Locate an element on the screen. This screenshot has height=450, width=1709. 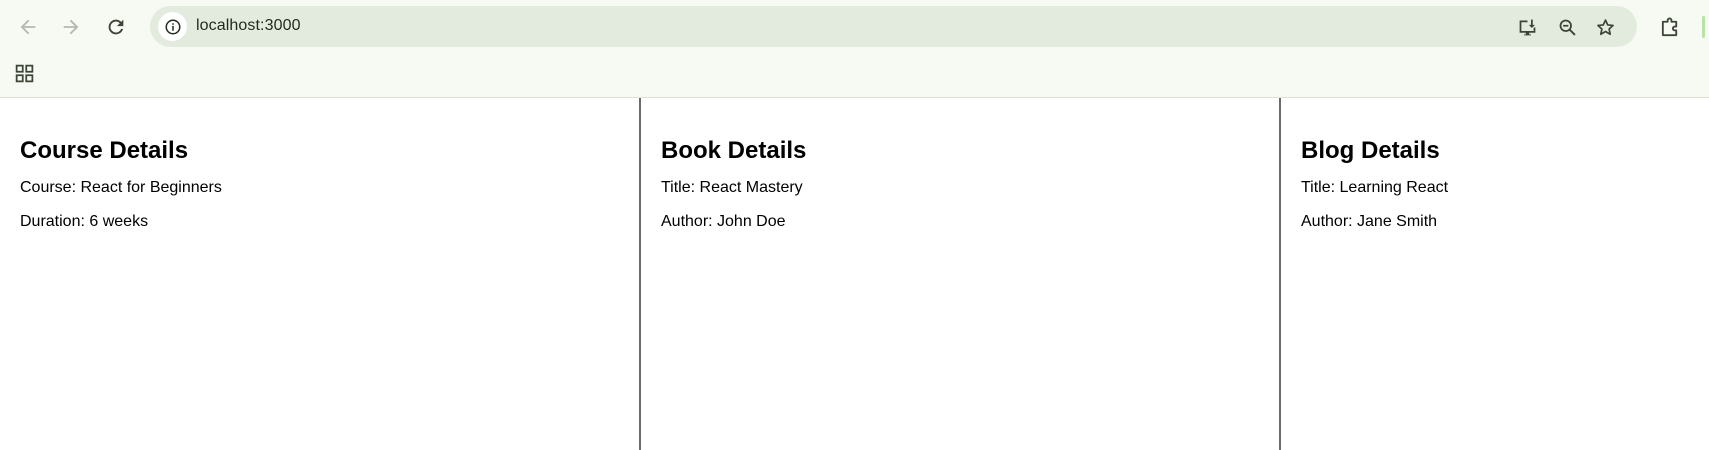
bookmark-button is located at coordinates (1605, 27).